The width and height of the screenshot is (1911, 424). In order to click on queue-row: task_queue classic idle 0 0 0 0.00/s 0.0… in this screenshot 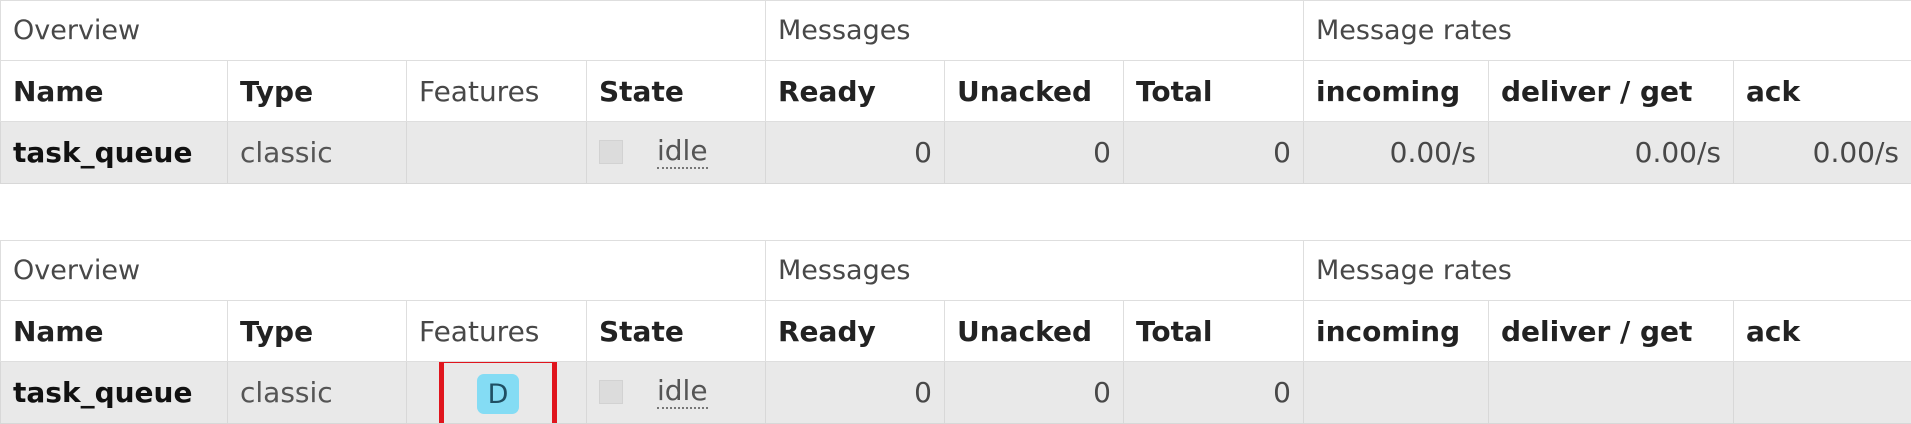, I will do `click(955, 152)`.